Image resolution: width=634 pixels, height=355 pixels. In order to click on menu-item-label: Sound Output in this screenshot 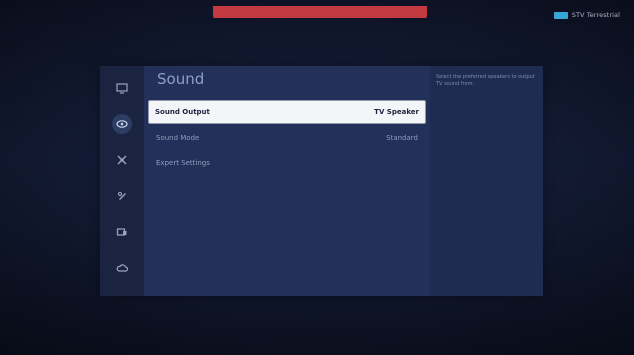, I will do `click(182, 112)`.